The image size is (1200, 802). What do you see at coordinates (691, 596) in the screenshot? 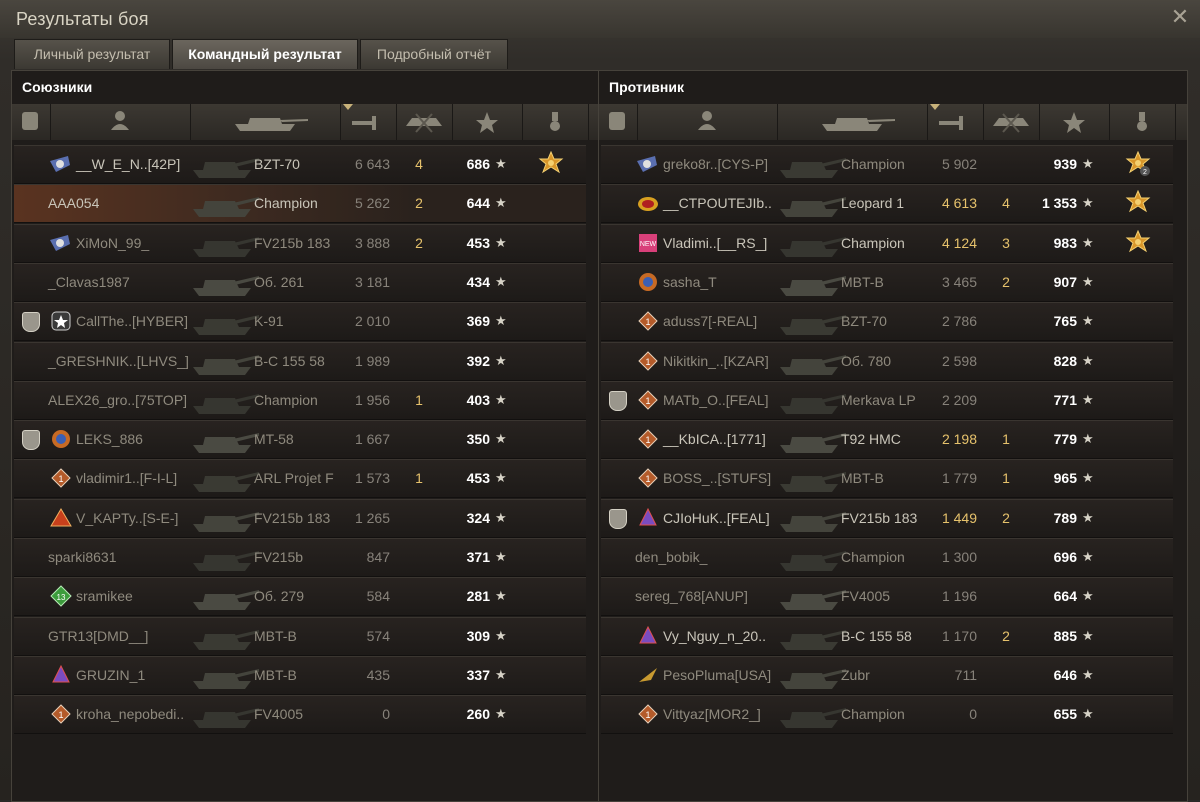
I see `player-name: sereg_768[ANUP]` at bounding box center [691, 596].